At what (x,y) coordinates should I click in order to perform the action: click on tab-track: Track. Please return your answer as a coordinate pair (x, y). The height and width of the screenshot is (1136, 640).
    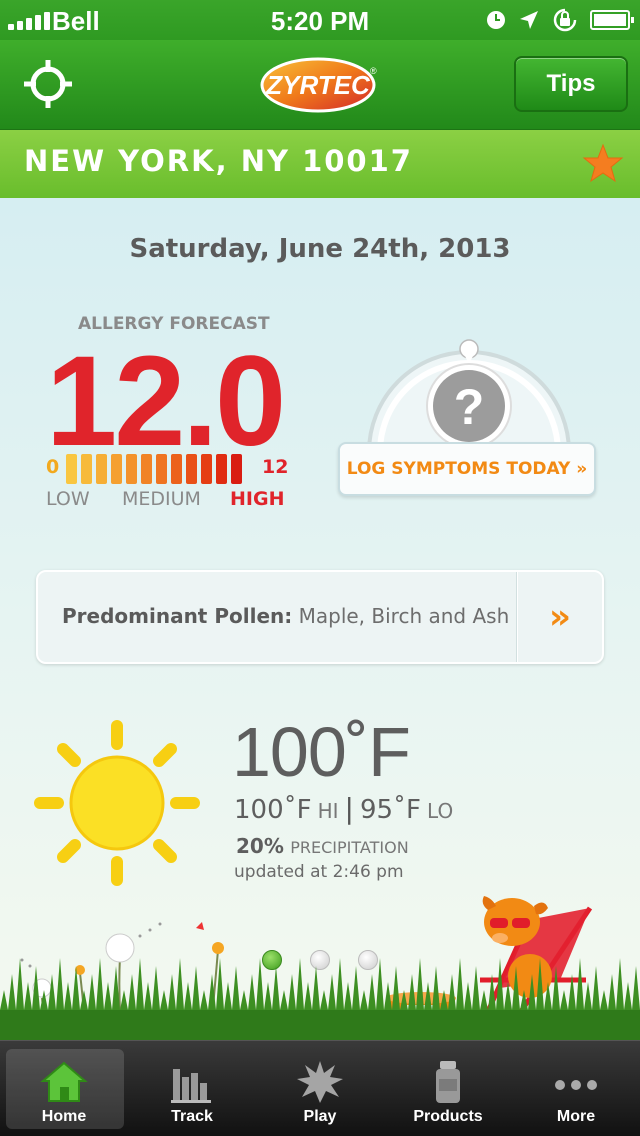
    Looking at the image, I should click on (192, 1088).